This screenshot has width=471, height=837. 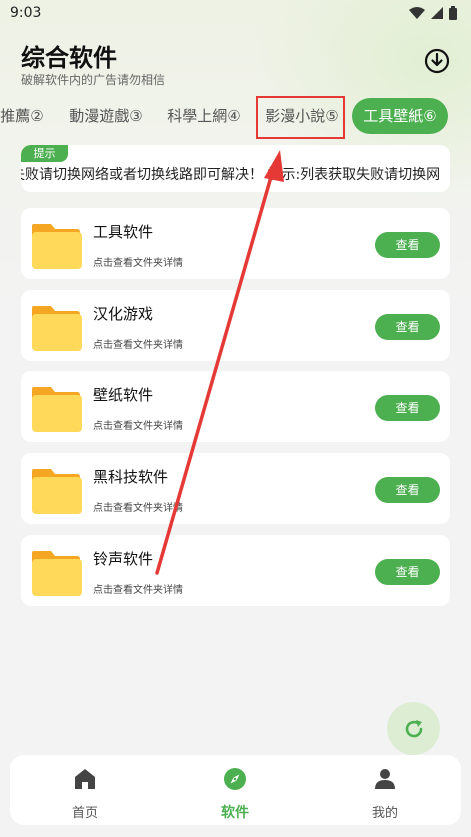 What do you see at coordinates (69, 58) in the screenshot?
I see `page-title: 综合软件` at bounding box center [69, 58].